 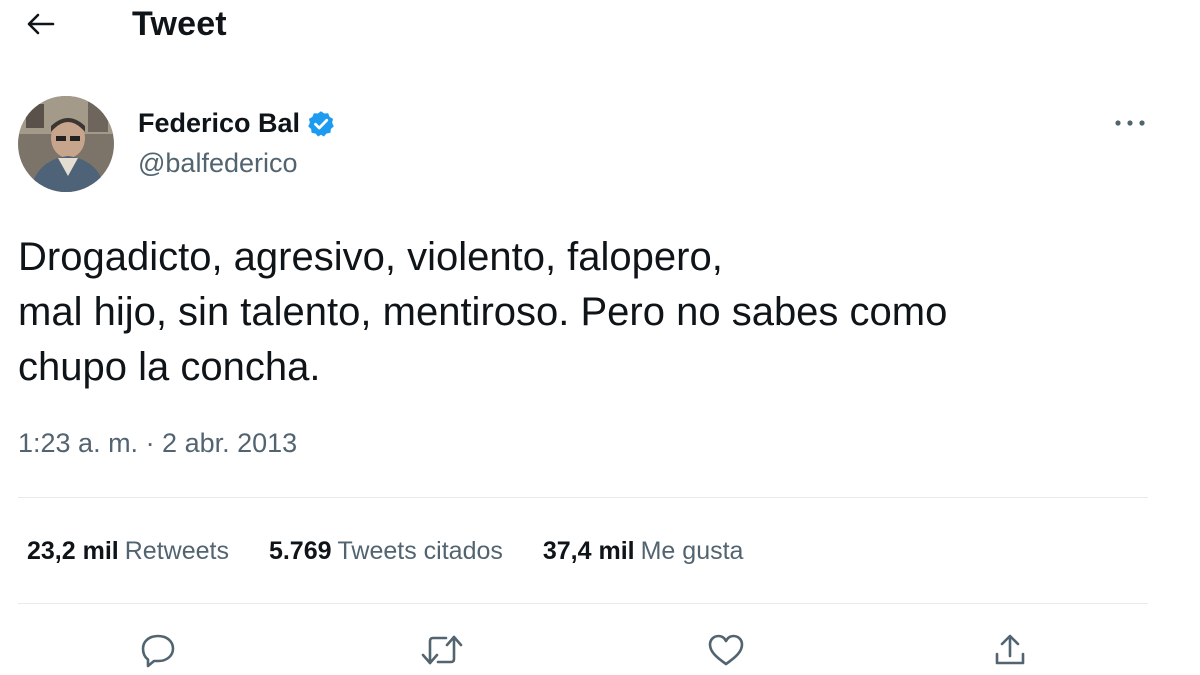 I want to click on reply-icon, so click(x=158, y=651).